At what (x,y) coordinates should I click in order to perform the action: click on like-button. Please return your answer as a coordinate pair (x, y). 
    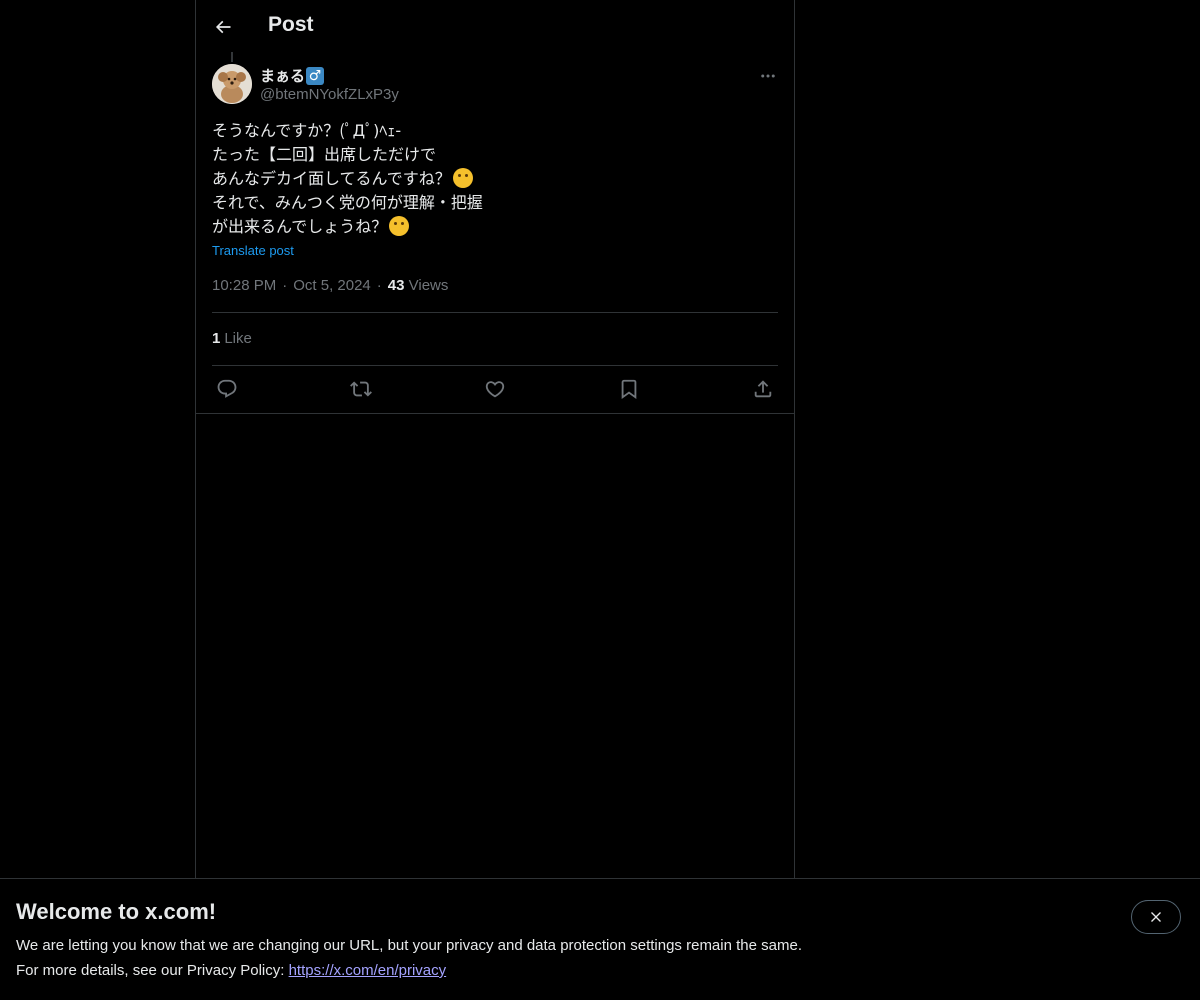
    Looking at the image, I should click on (495, 389).